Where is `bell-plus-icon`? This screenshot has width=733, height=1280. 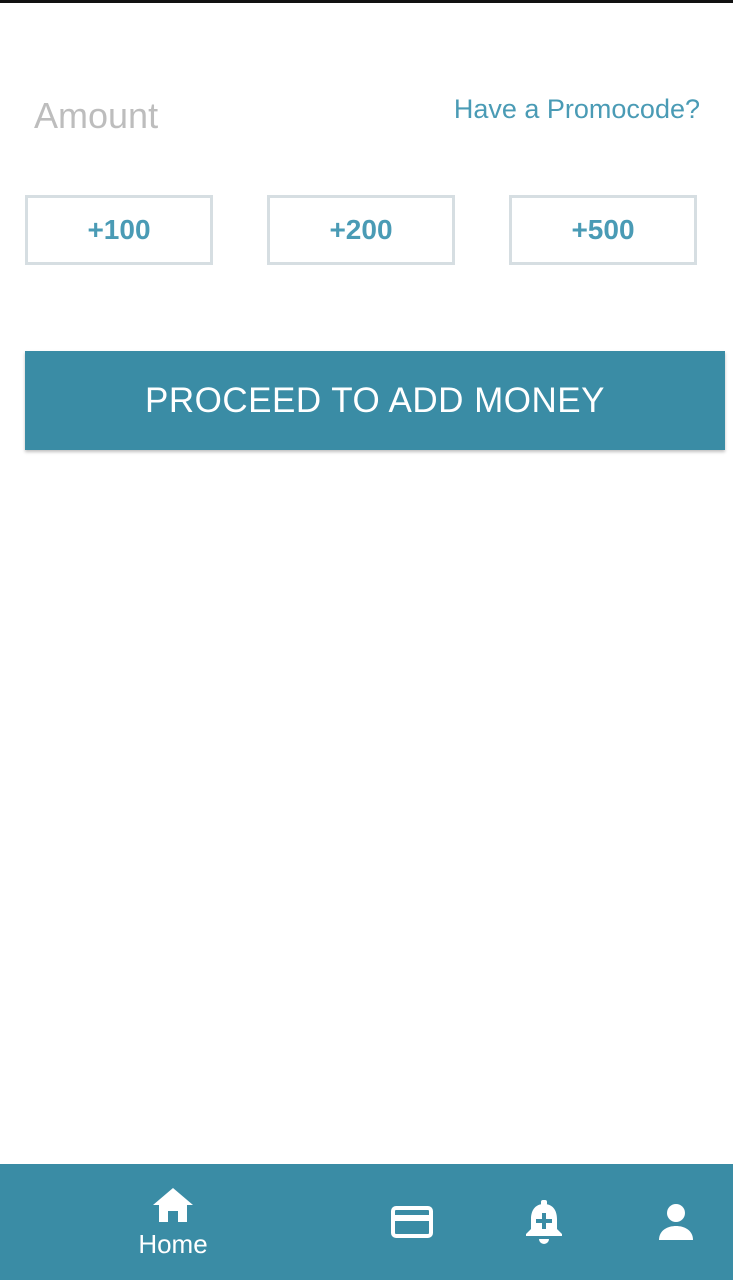
bell-plus-icon is located at coordinates (544, 1222).